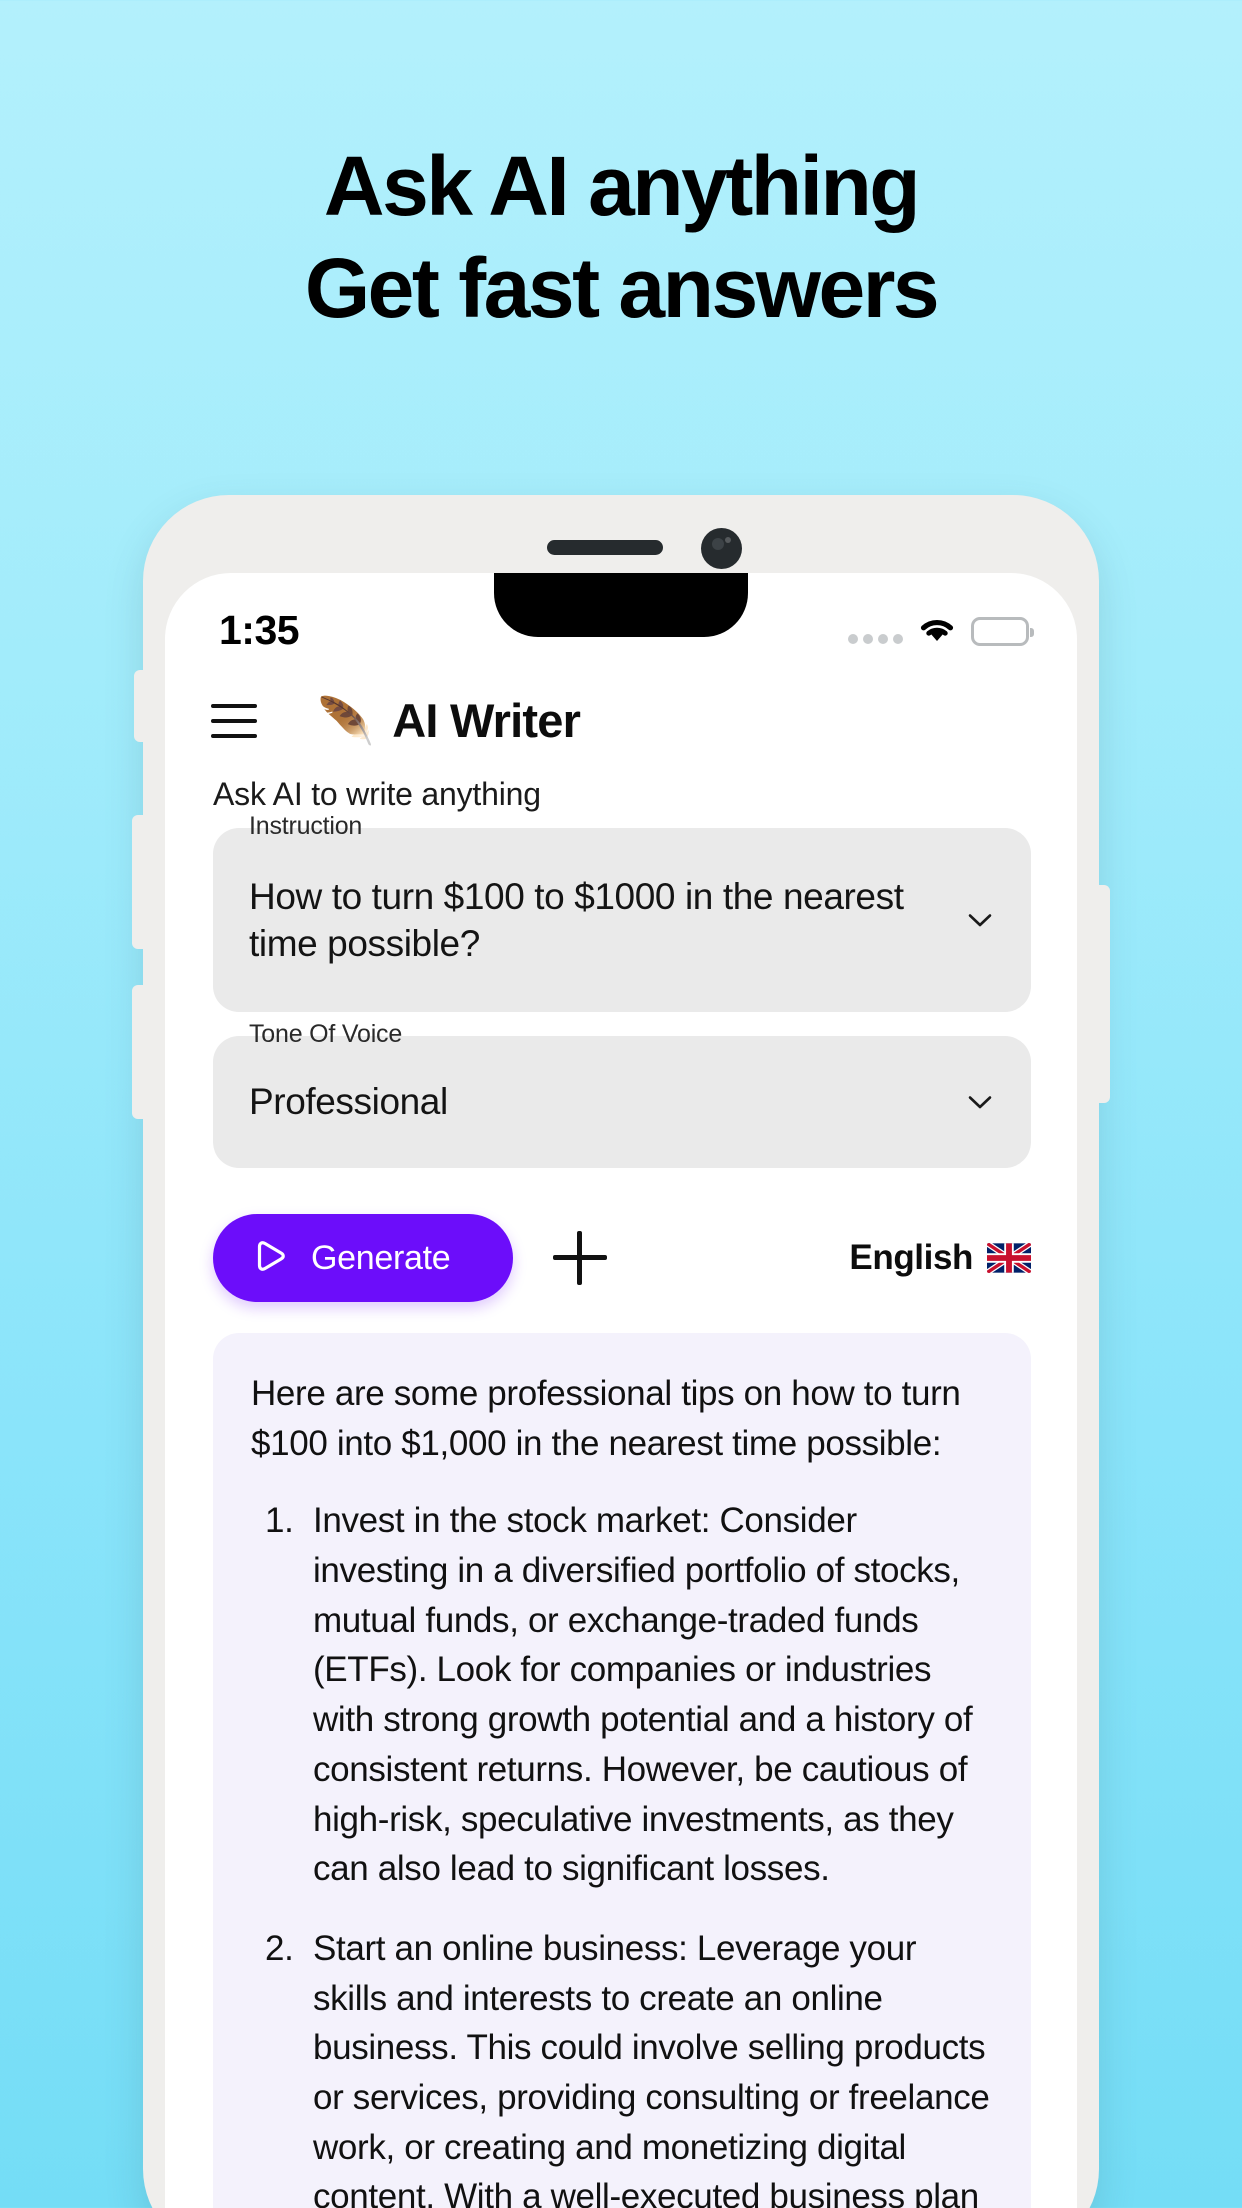 This screenshot has width=1242, height=2208. What do you see at coordinates (580, 1258) in the screenshot?
I see `plus-icon` at bounding box center [580, 1258].